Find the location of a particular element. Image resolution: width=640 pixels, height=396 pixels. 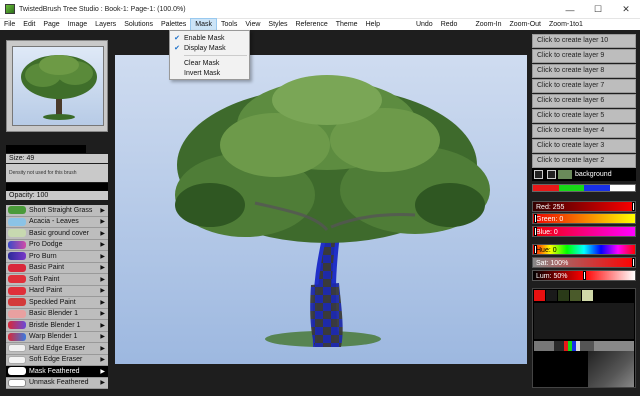

color-palette is located at coordinates (584, 338).